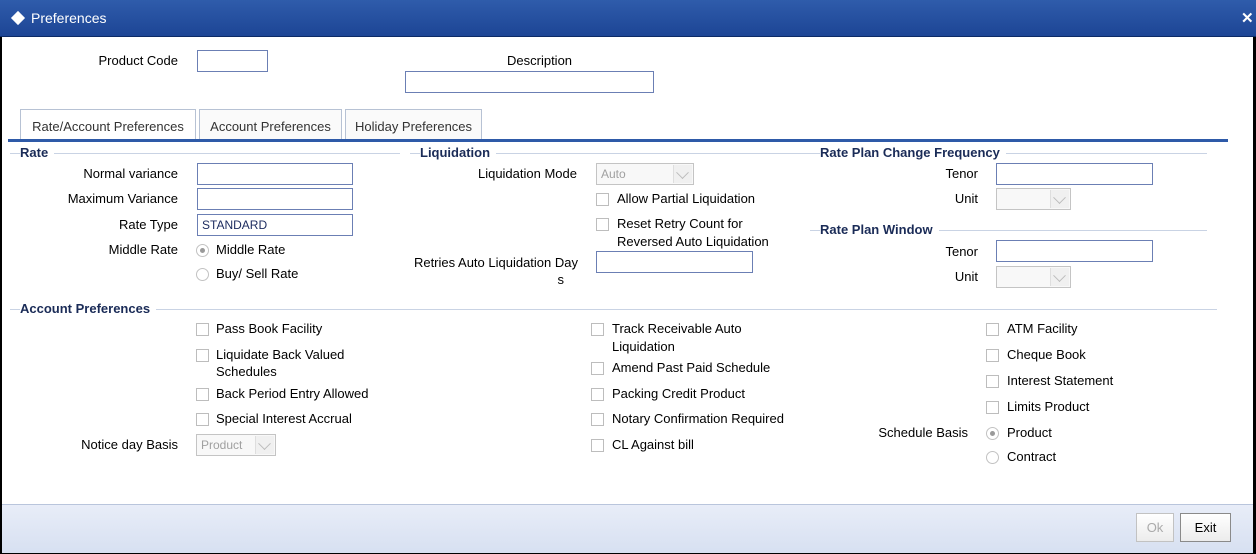 The height and width of the screenshot is (554, 1256). Describe the element at coordinates (1032, 456) in the screenshot. I see `schedule-basis-contract-label: Contract` at that location.